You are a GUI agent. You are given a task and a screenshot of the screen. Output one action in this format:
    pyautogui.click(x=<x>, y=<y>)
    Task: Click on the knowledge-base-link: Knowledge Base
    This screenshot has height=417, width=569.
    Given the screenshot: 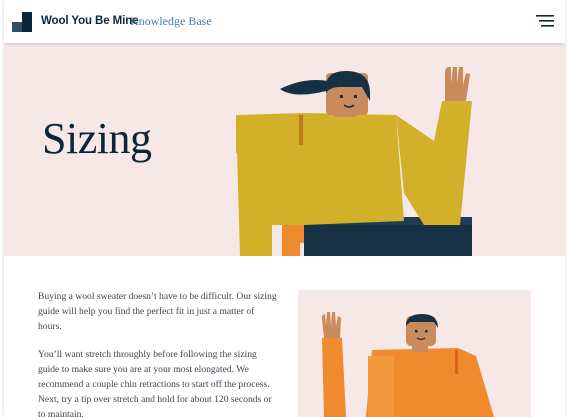 What is the action you would take?
    pyautogui.click(x=171, y=21)
    